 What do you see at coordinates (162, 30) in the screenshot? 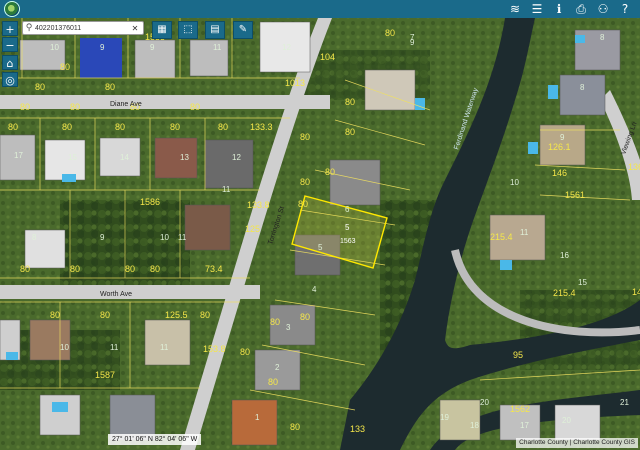
I see `basemap-tool-button: ▦` at bounding box center [162, 30].